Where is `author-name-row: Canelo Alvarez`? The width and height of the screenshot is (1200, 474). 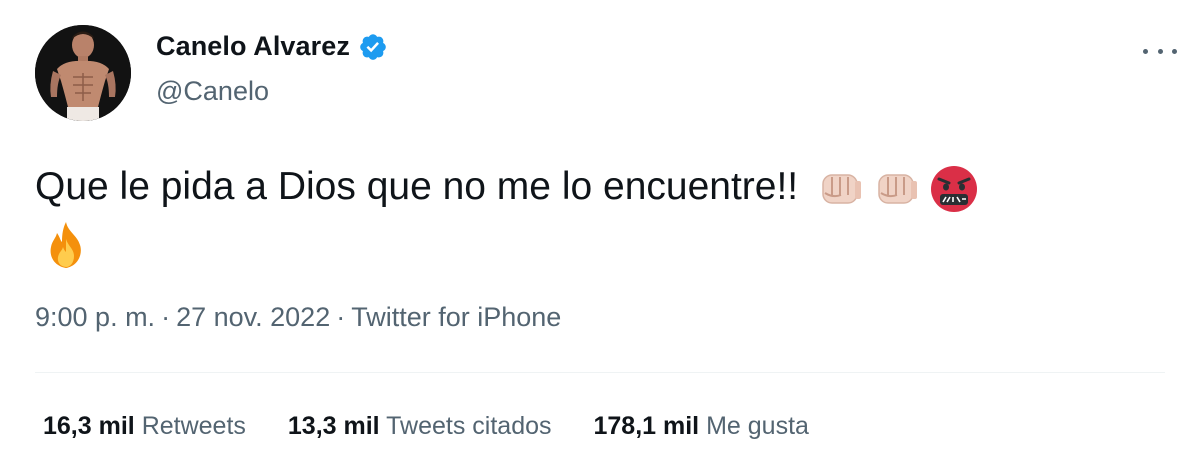 author-name-row: Canelo Alvarez is located at coordinates (272, 46).